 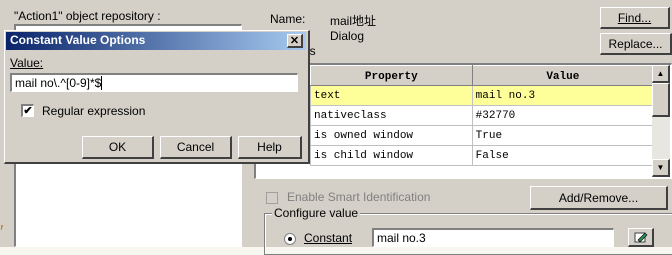 What do you see at coordinates (154, 82) in the screenshot?
I see `value-input: mail no\.^[0-9]*$` at bounding box center [154, 82].